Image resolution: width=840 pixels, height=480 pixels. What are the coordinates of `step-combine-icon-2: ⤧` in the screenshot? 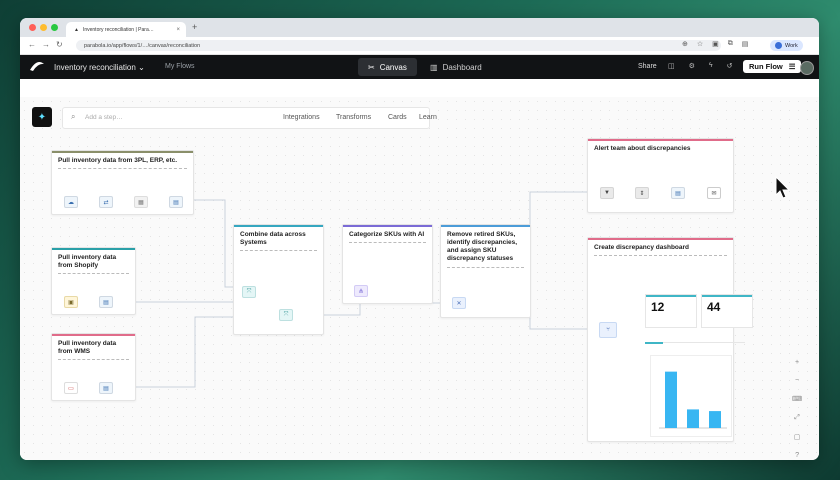 It's located at (286, 315).